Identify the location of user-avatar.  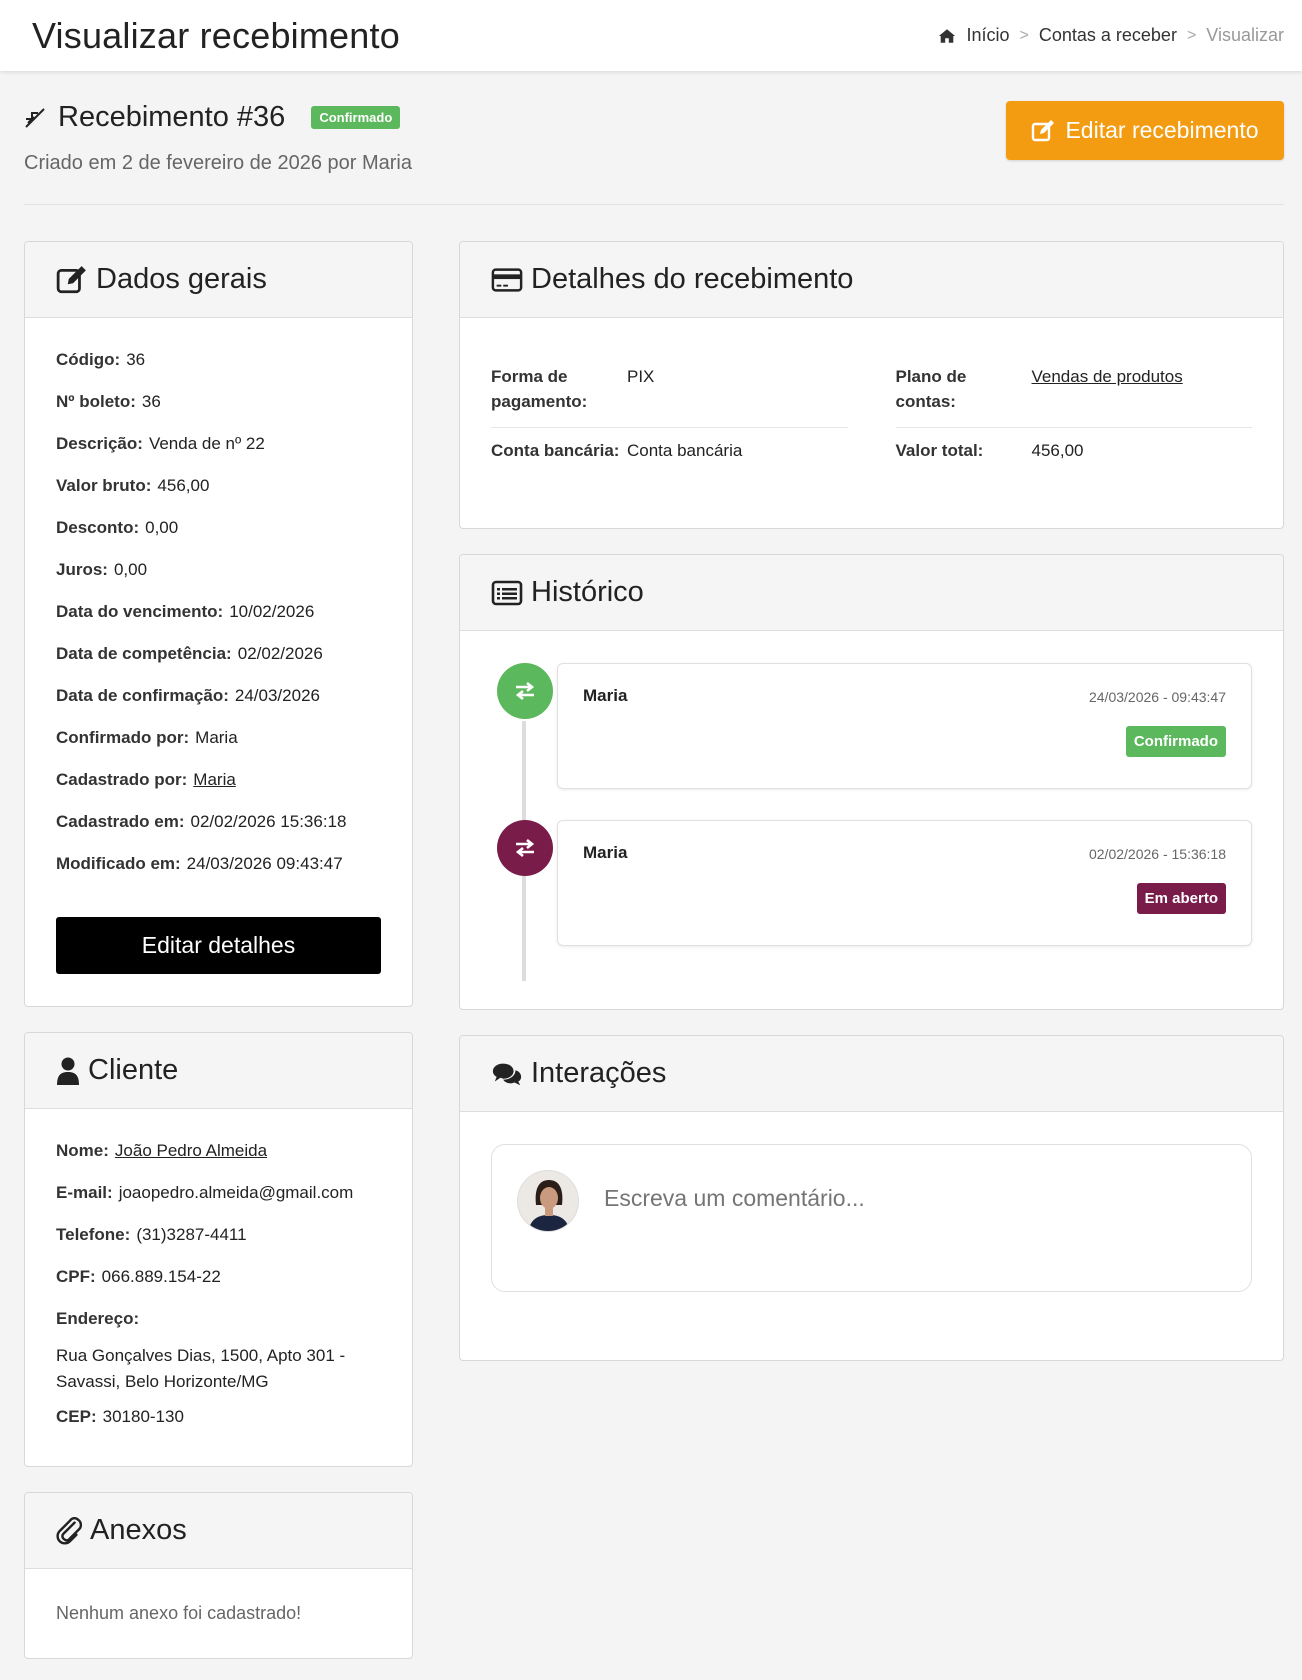
(548, 1201).